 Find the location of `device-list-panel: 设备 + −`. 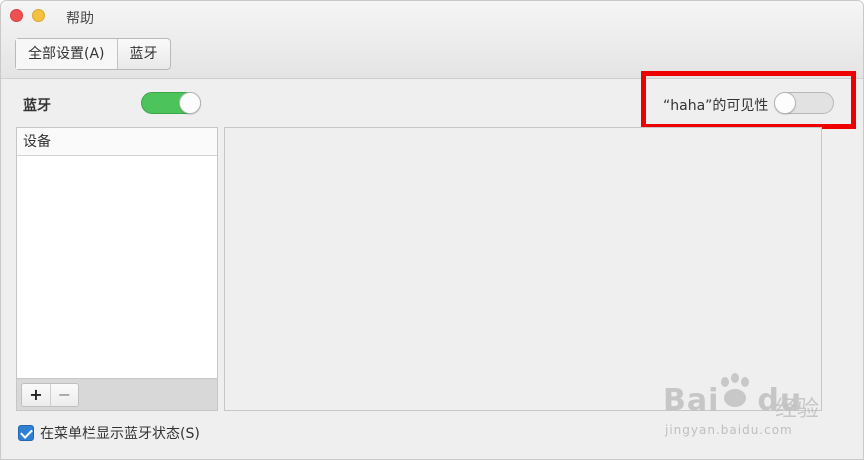

device-list-panel: 设备 + − is located at coordinates (117, 269).